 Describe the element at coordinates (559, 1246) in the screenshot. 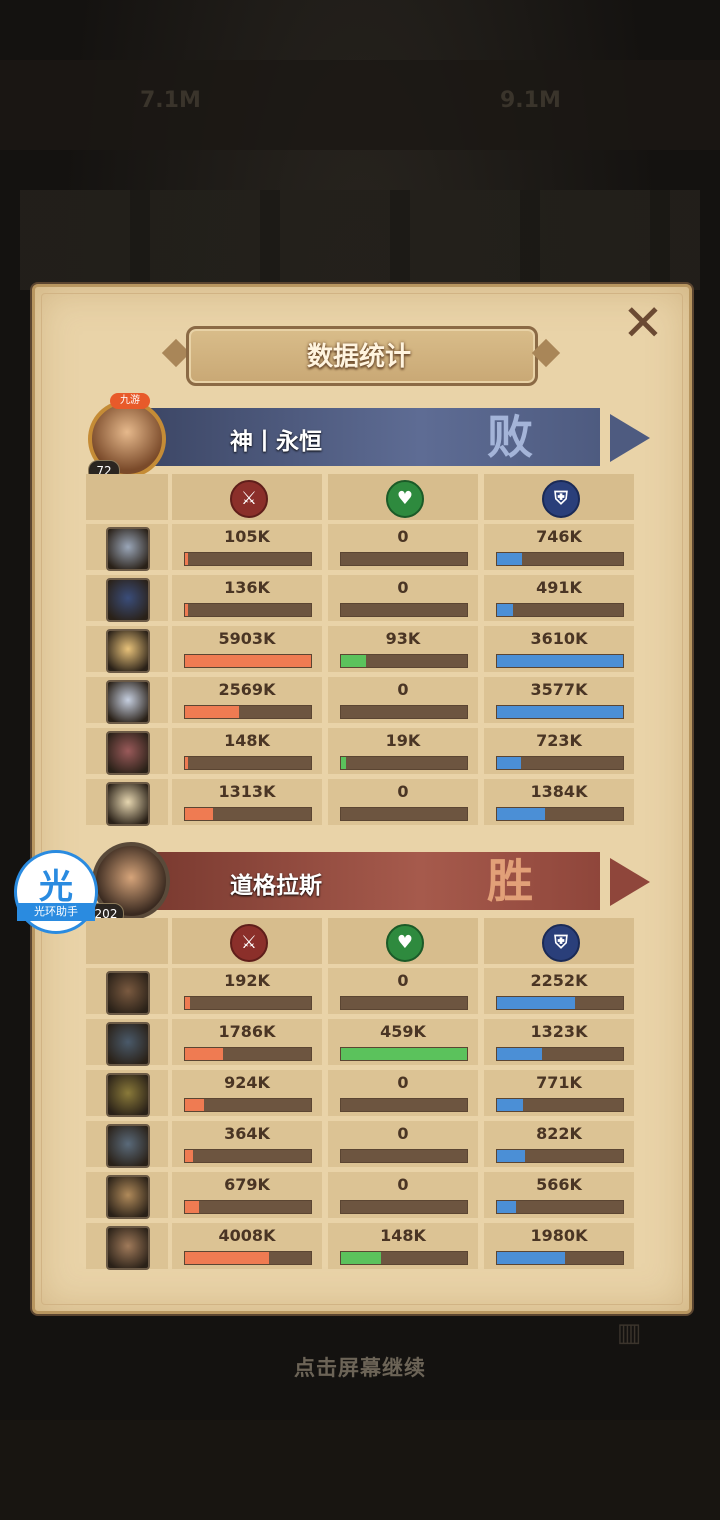

I see `damage-taken-cell: 1980K` at that location.